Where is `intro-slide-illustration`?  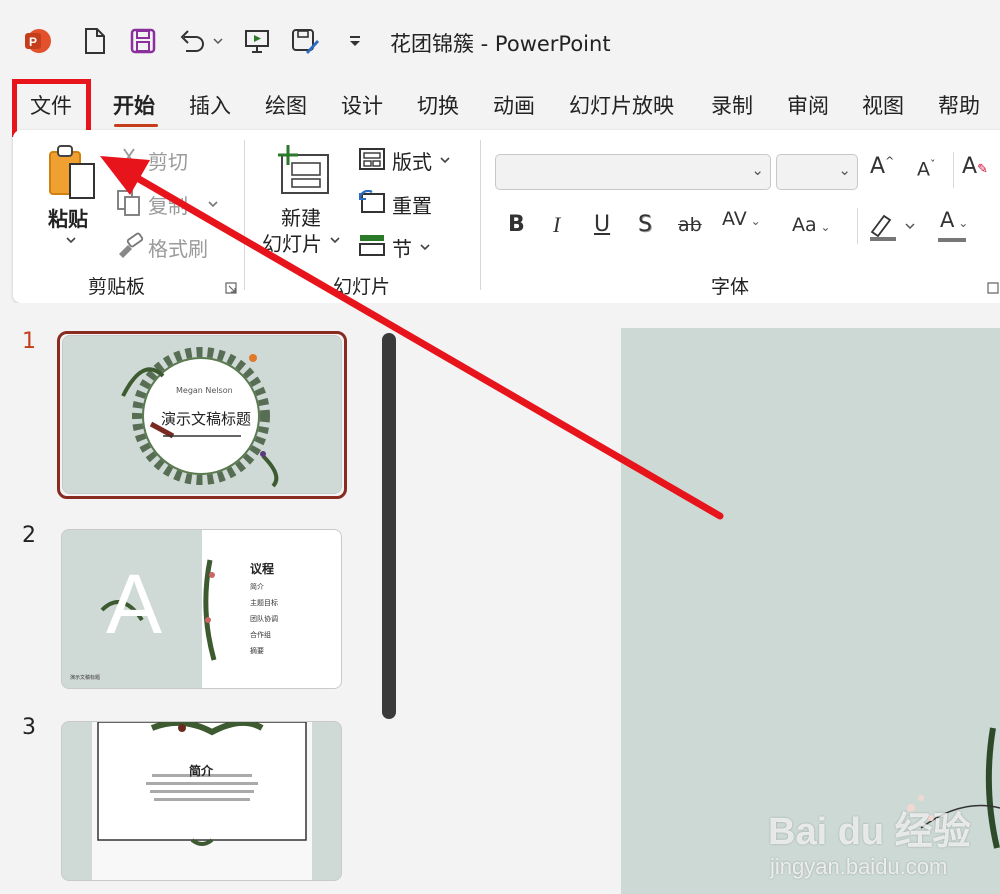
intro-slide-illustration is located at coordinates (201, 801).